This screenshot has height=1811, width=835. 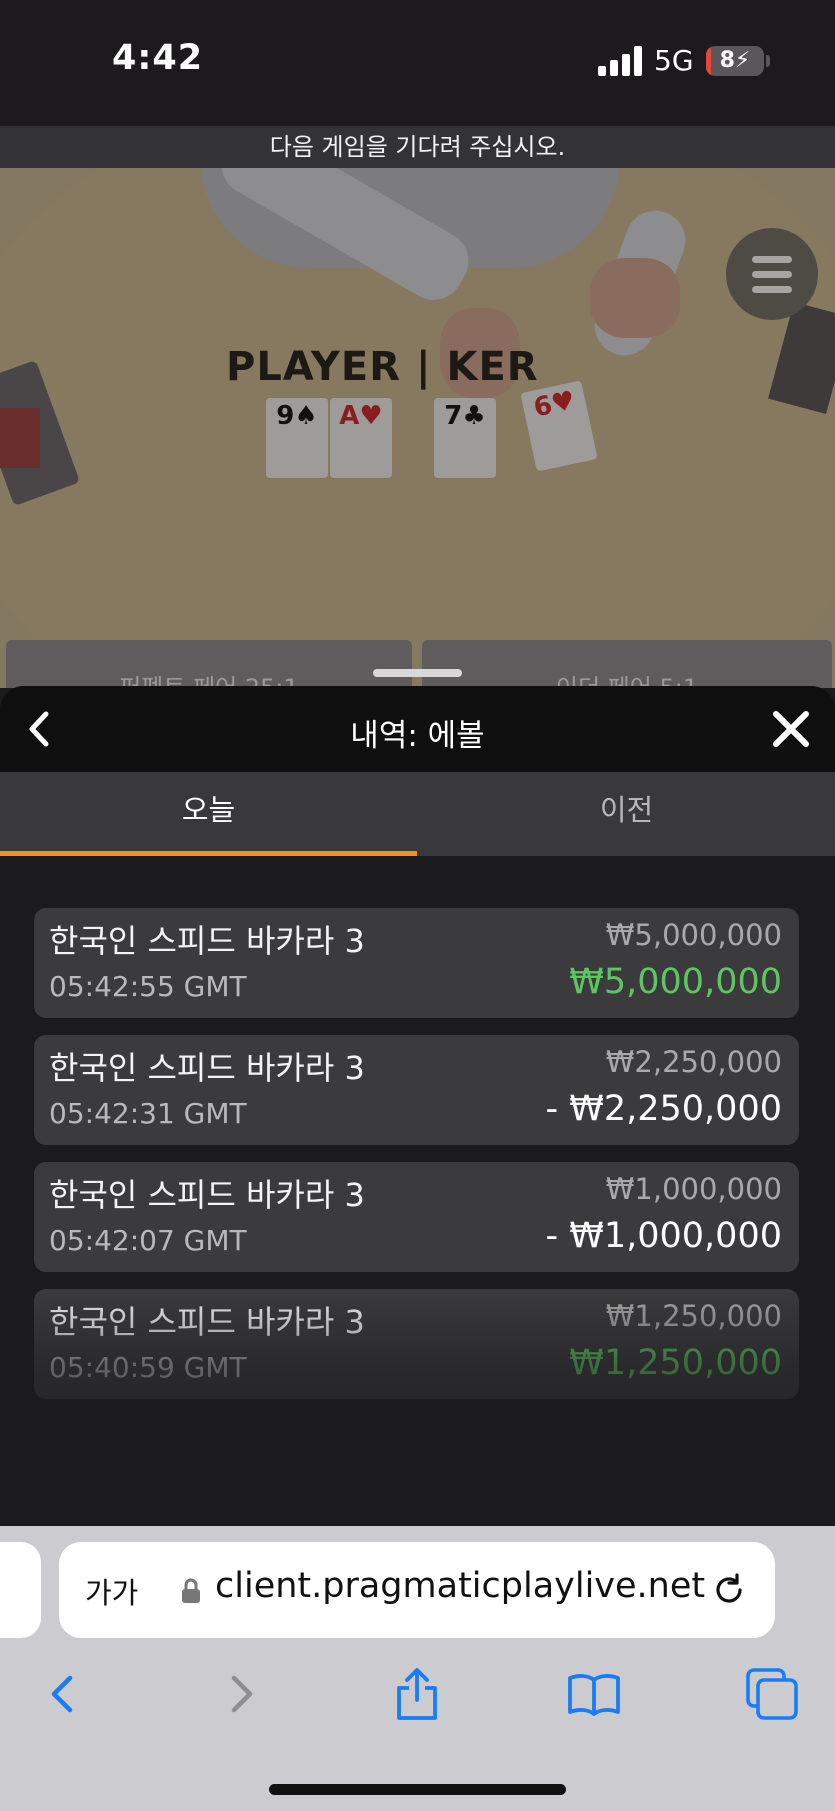 I want to click on previous-tab-peek, so click(x=20, y=1590).